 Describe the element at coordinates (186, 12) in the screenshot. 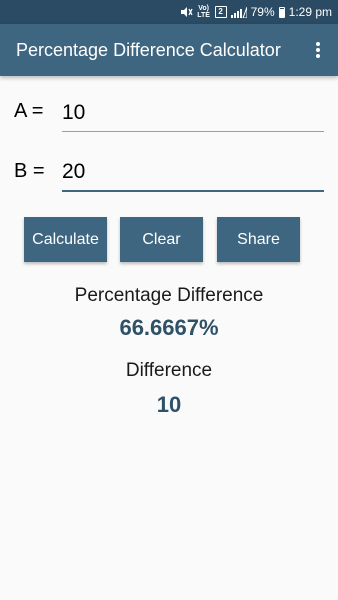

I see `mute-icon` at that location.